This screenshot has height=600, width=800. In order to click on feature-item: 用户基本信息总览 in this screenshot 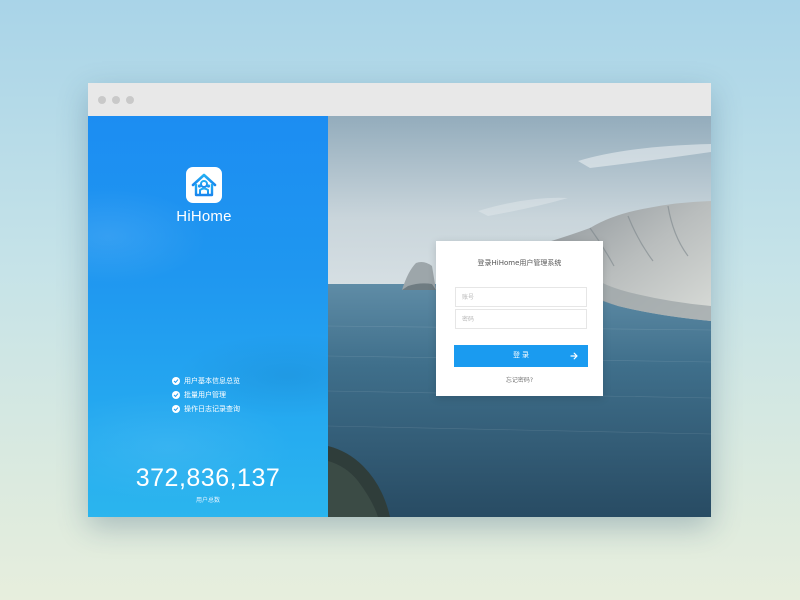, I will do `click(206, 381)`.